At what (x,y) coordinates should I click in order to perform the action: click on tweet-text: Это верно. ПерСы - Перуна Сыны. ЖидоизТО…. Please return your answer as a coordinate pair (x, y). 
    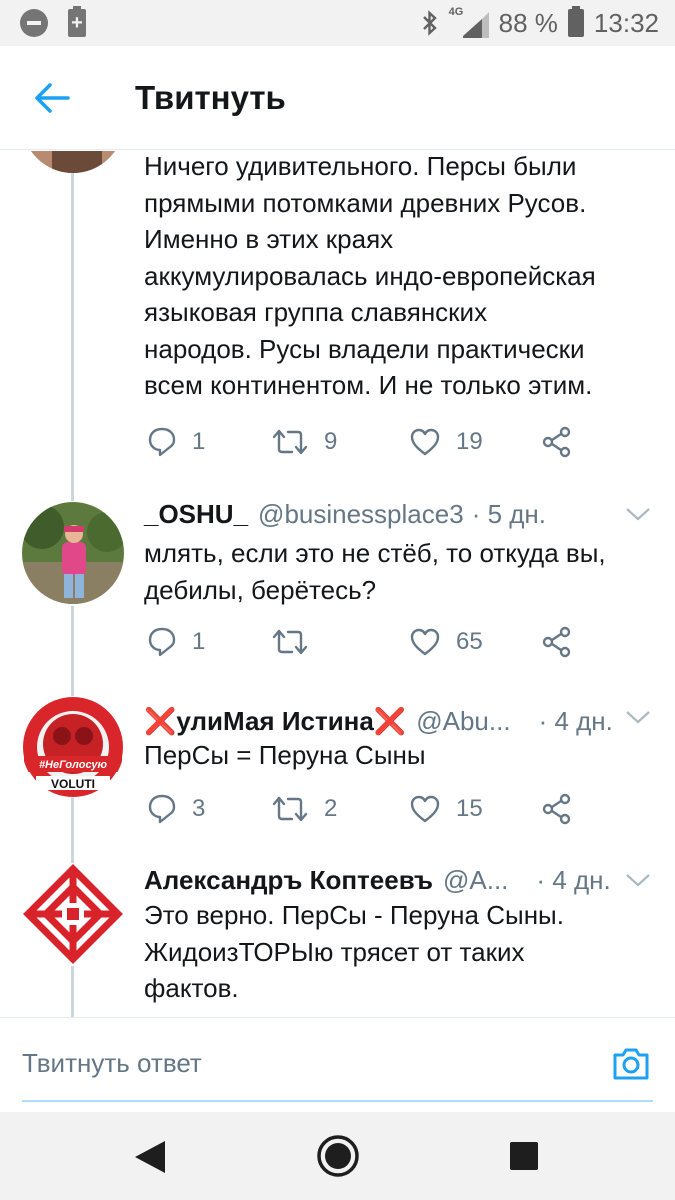
    Looking at the image, I should click on (354, 951).